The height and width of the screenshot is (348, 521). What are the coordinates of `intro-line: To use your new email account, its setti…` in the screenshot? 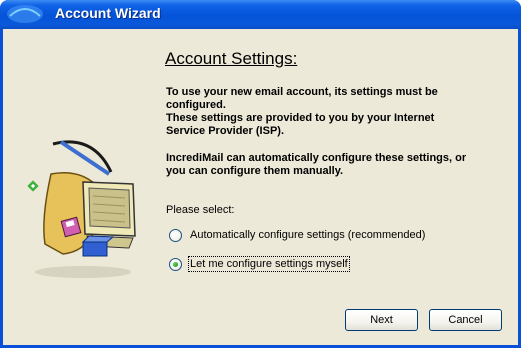 It's located at (302, 92).